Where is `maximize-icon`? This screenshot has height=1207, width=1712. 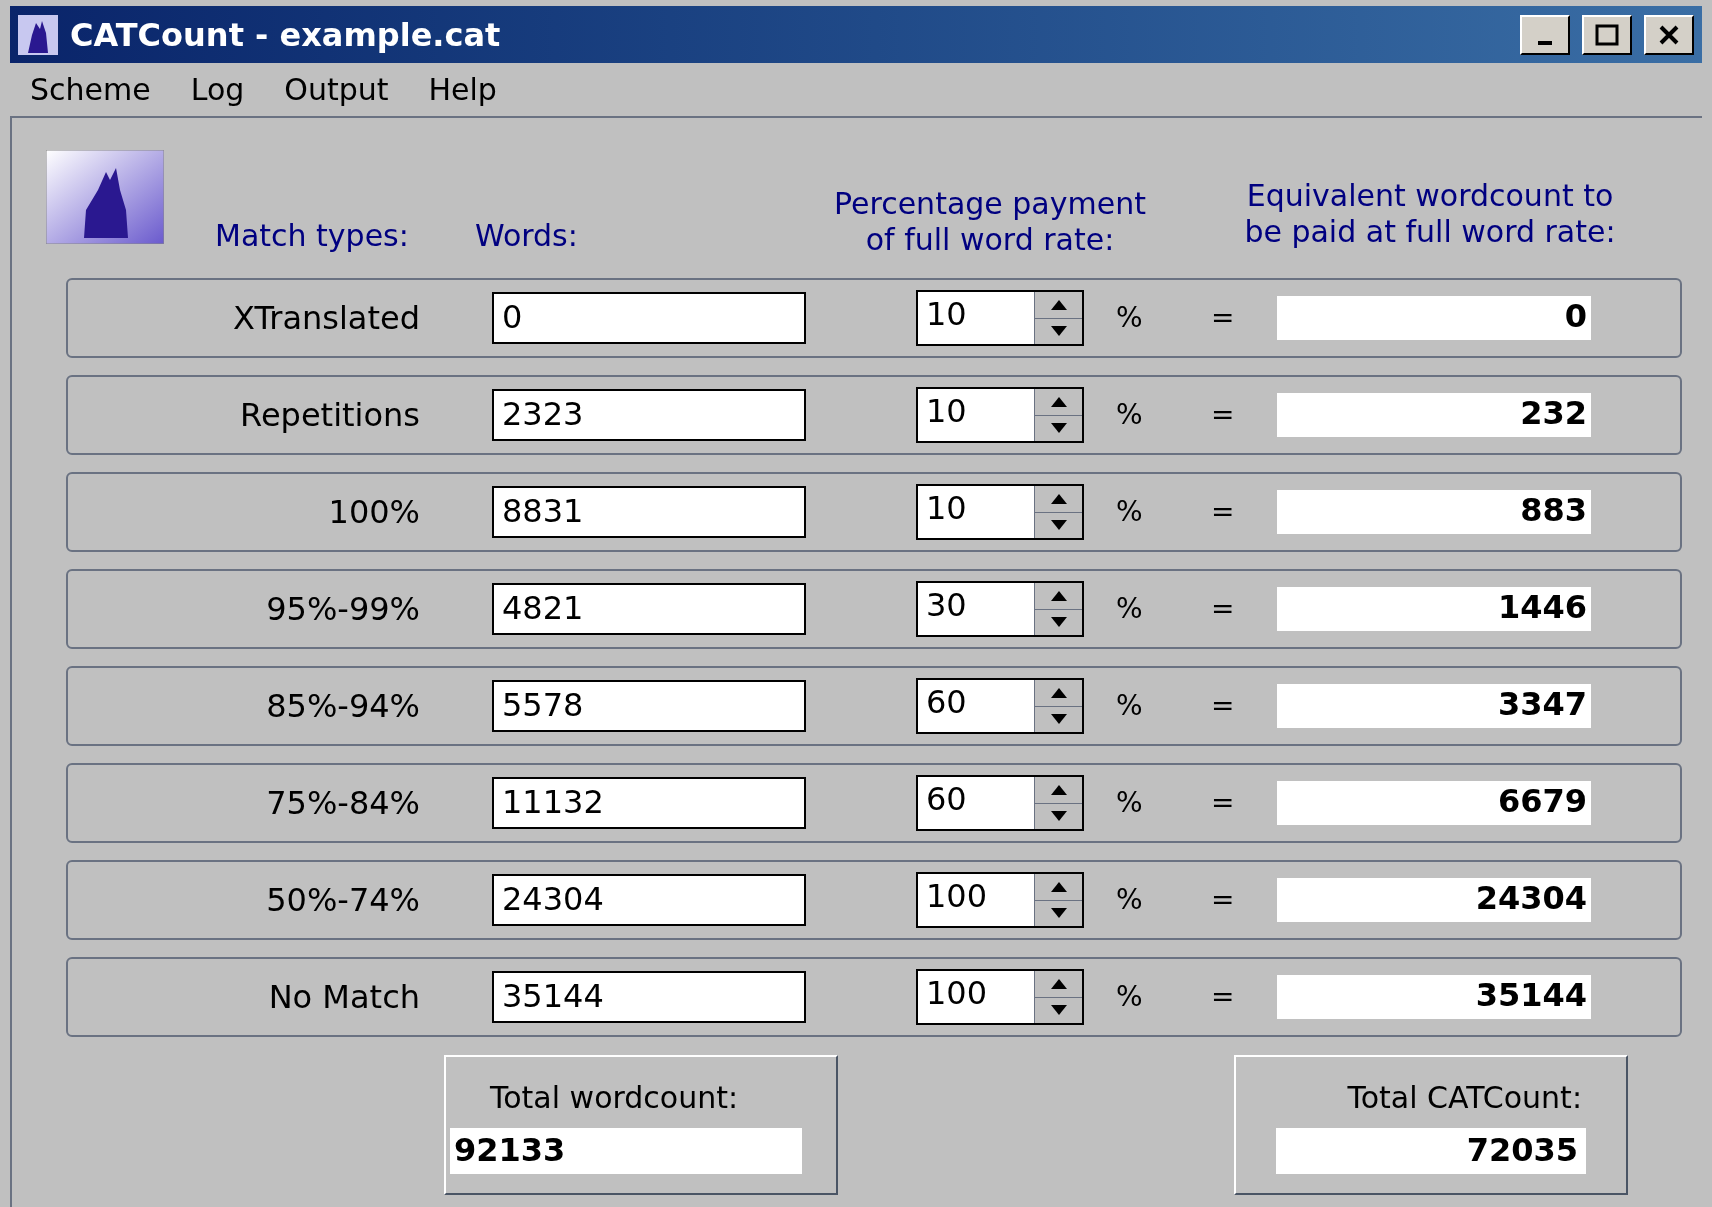
maximize-icon is located at coordinates (1607, 34).